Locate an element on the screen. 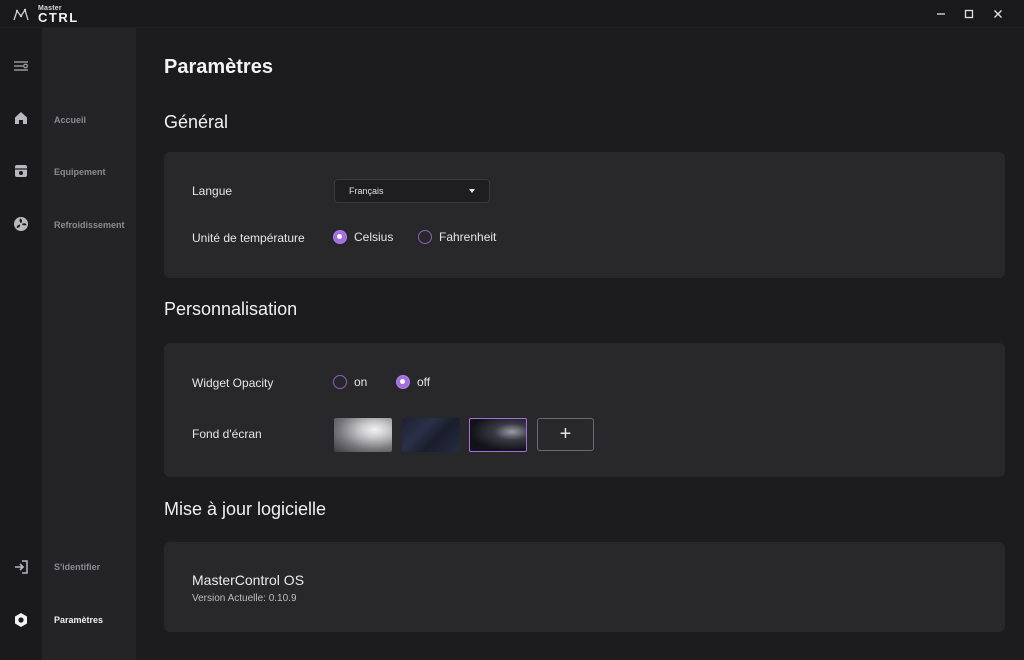 The height and width of the screenshot is (660, 1024). menu-toggle-icon is located at coordinates (21, 66).